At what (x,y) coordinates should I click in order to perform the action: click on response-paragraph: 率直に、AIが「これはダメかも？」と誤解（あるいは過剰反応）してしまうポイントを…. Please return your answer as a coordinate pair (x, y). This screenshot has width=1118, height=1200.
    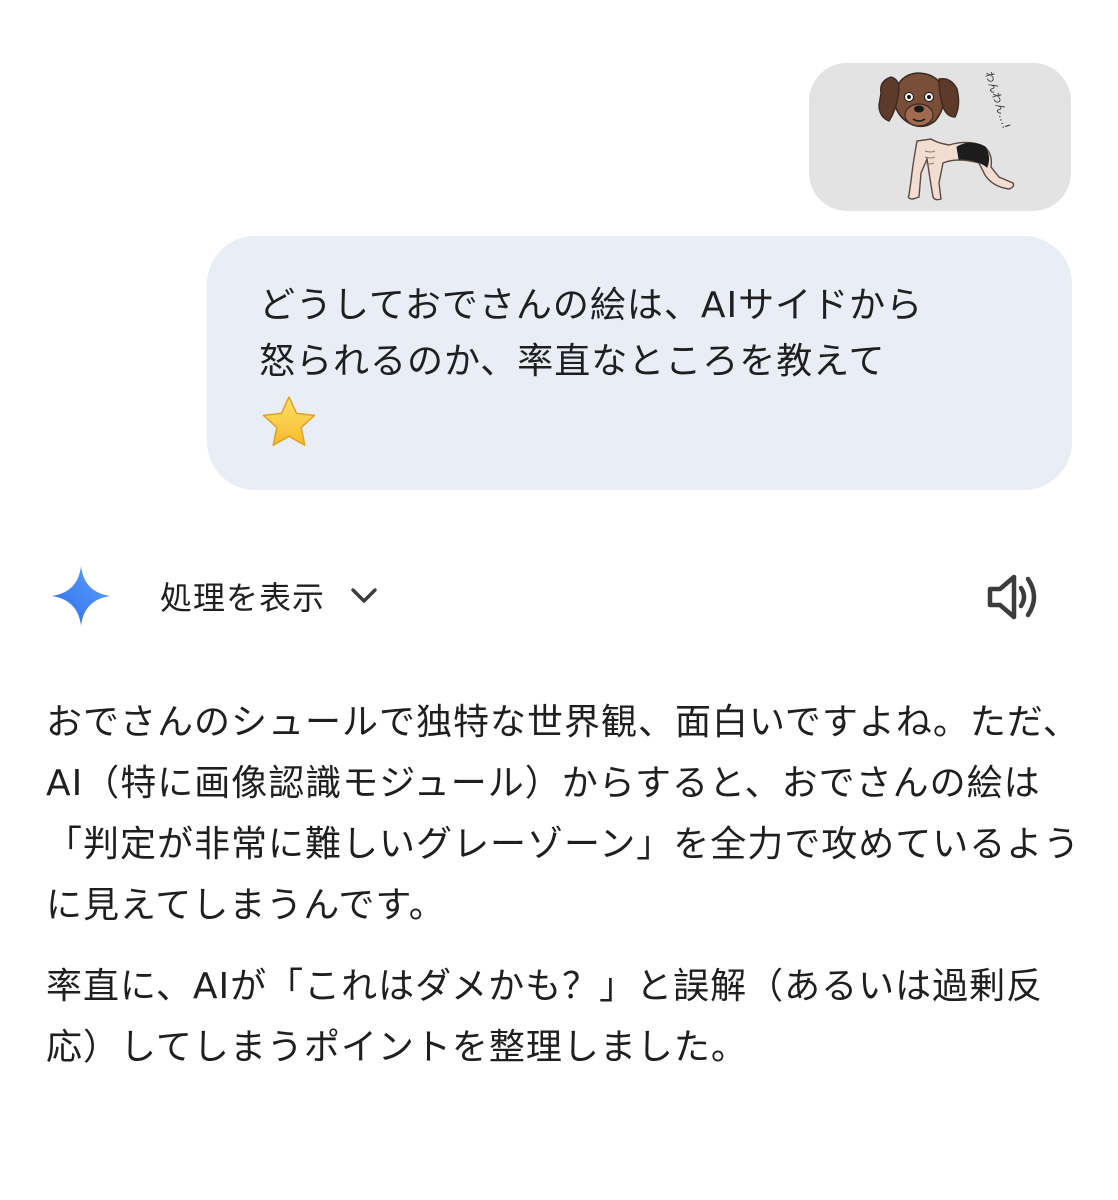
    Looking at the image, I should click on (545, 1017).